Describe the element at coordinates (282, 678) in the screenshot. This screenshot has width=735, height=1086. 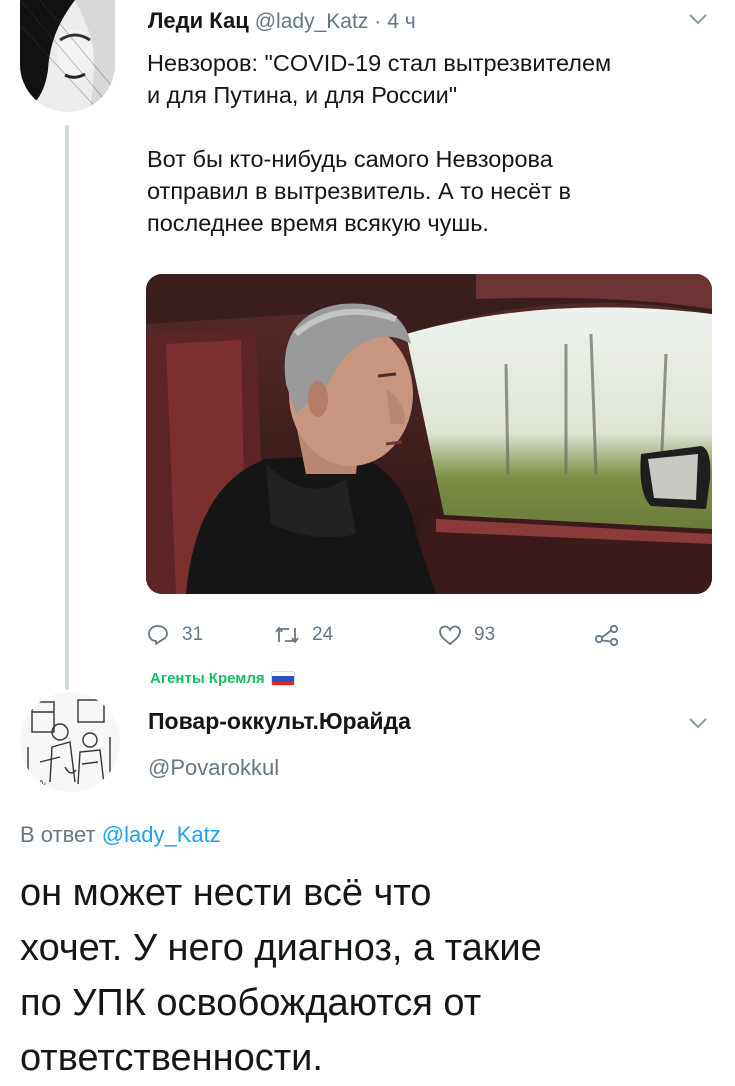
I see `russia-flag-icon` at that location.